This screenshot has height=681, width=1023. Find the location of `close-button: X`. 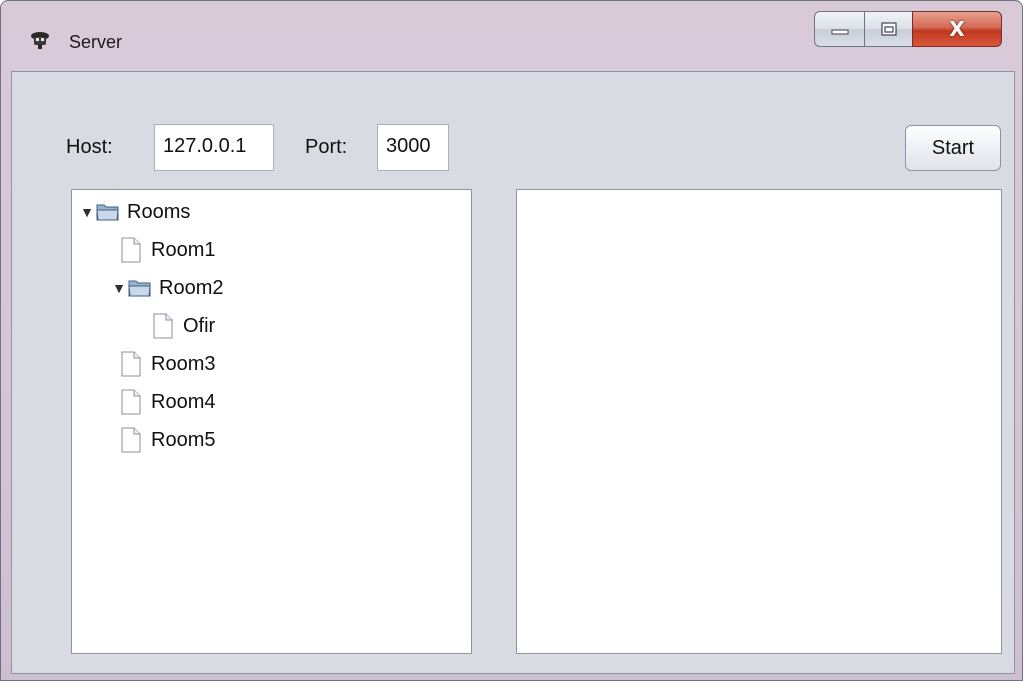

close-button: X is located at coordinates (957, 29).